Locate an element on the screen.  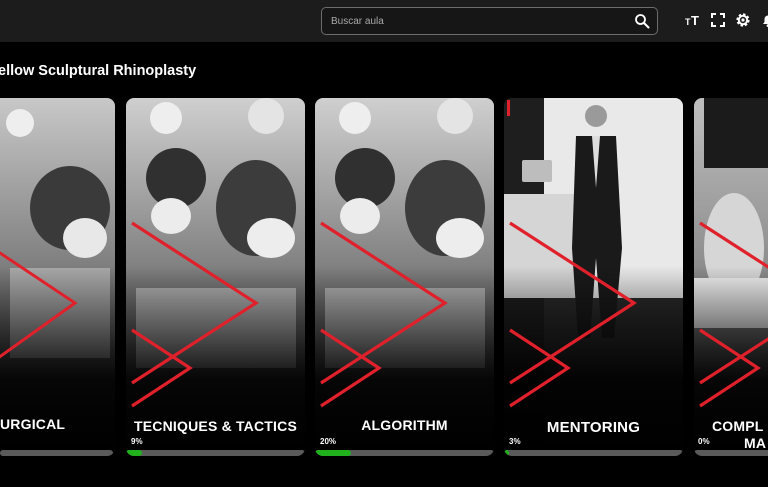
module-title: URGICAL is located at coordinates (33, 424).